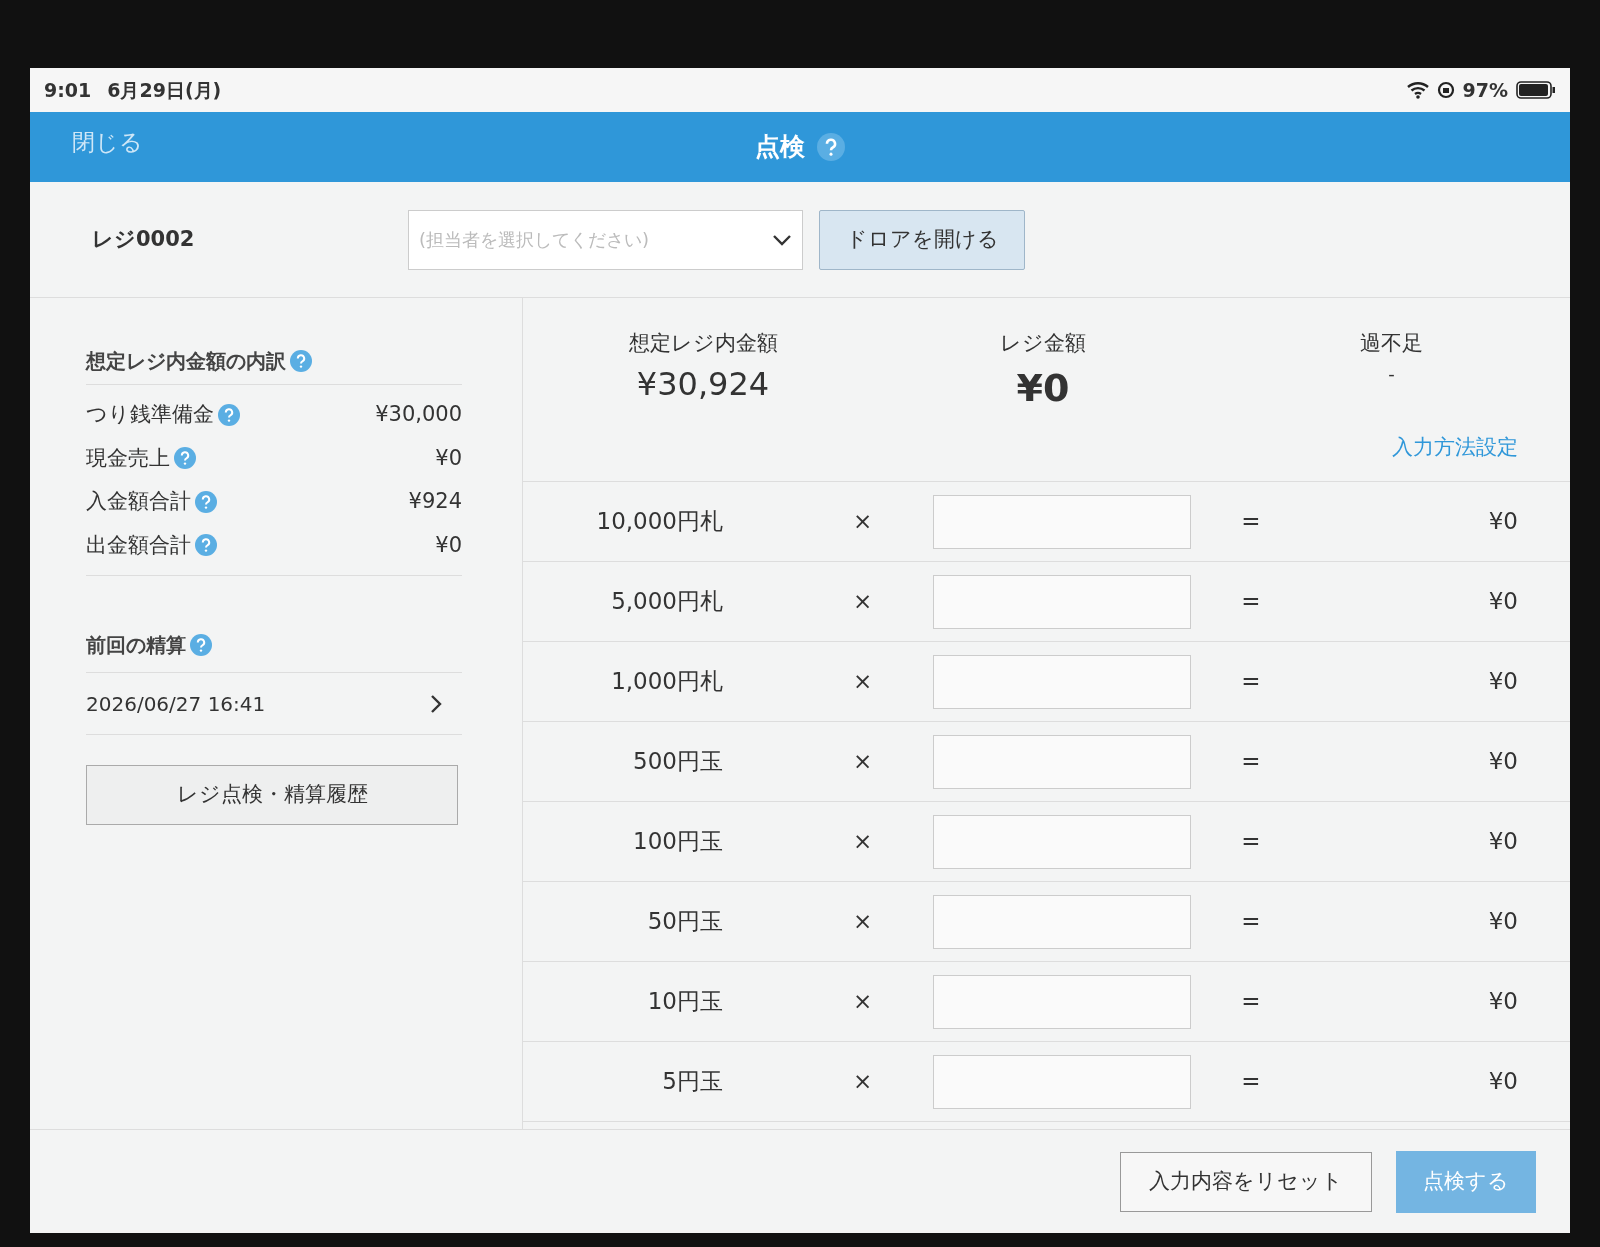 This screenshot has width=1600, height=1247. What do you see at coordinates (1536, 90) in the screenshot?
I see `battery-icon` at bounding box center [1536, 90].